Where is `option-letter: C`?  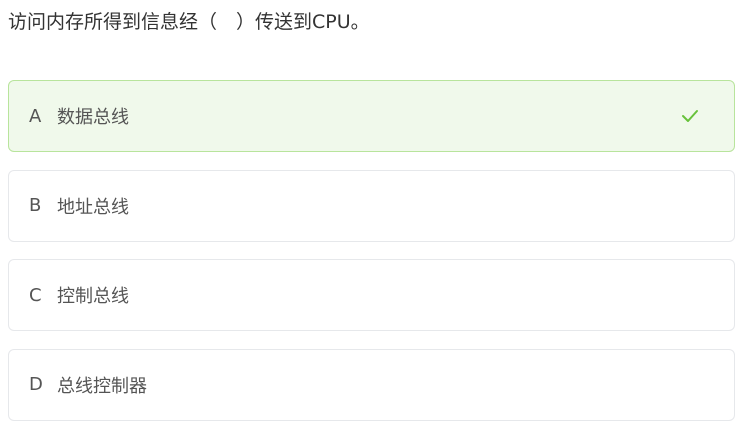
option-letter: C is located at coordinates (35, 295).